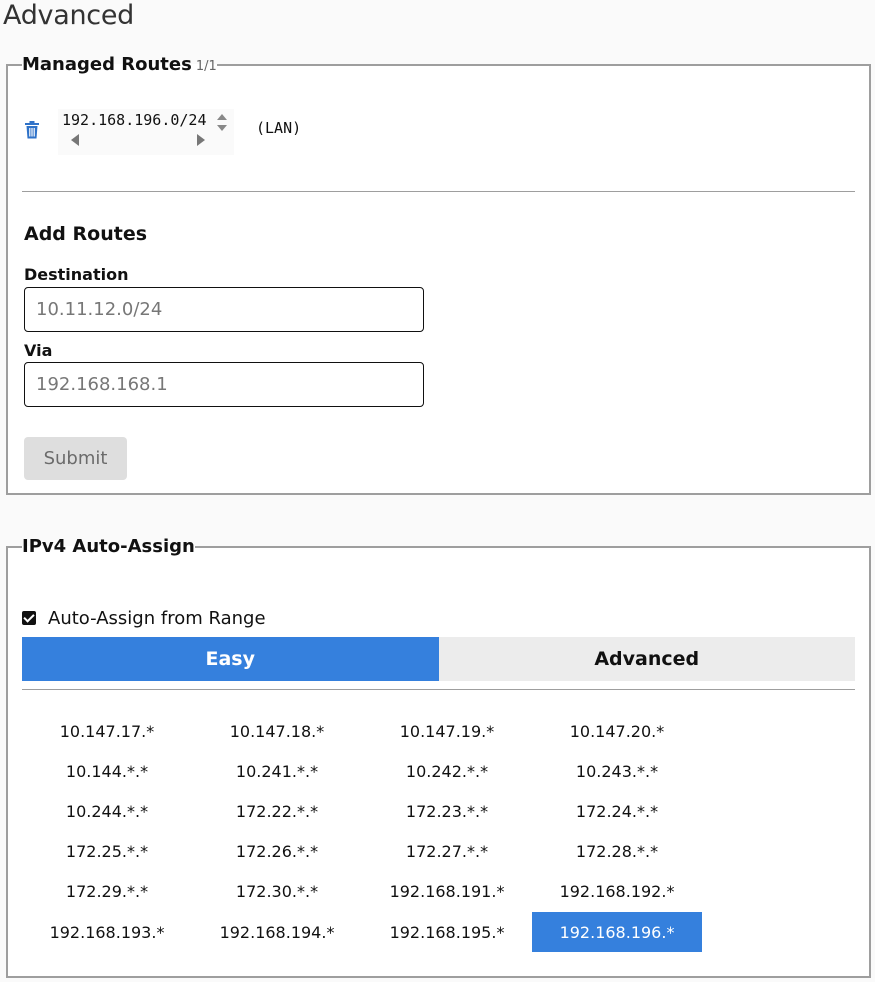 The height and width of the screenshot is (982, 875). I want to click on arrow-right-icon, so click(201, 140).